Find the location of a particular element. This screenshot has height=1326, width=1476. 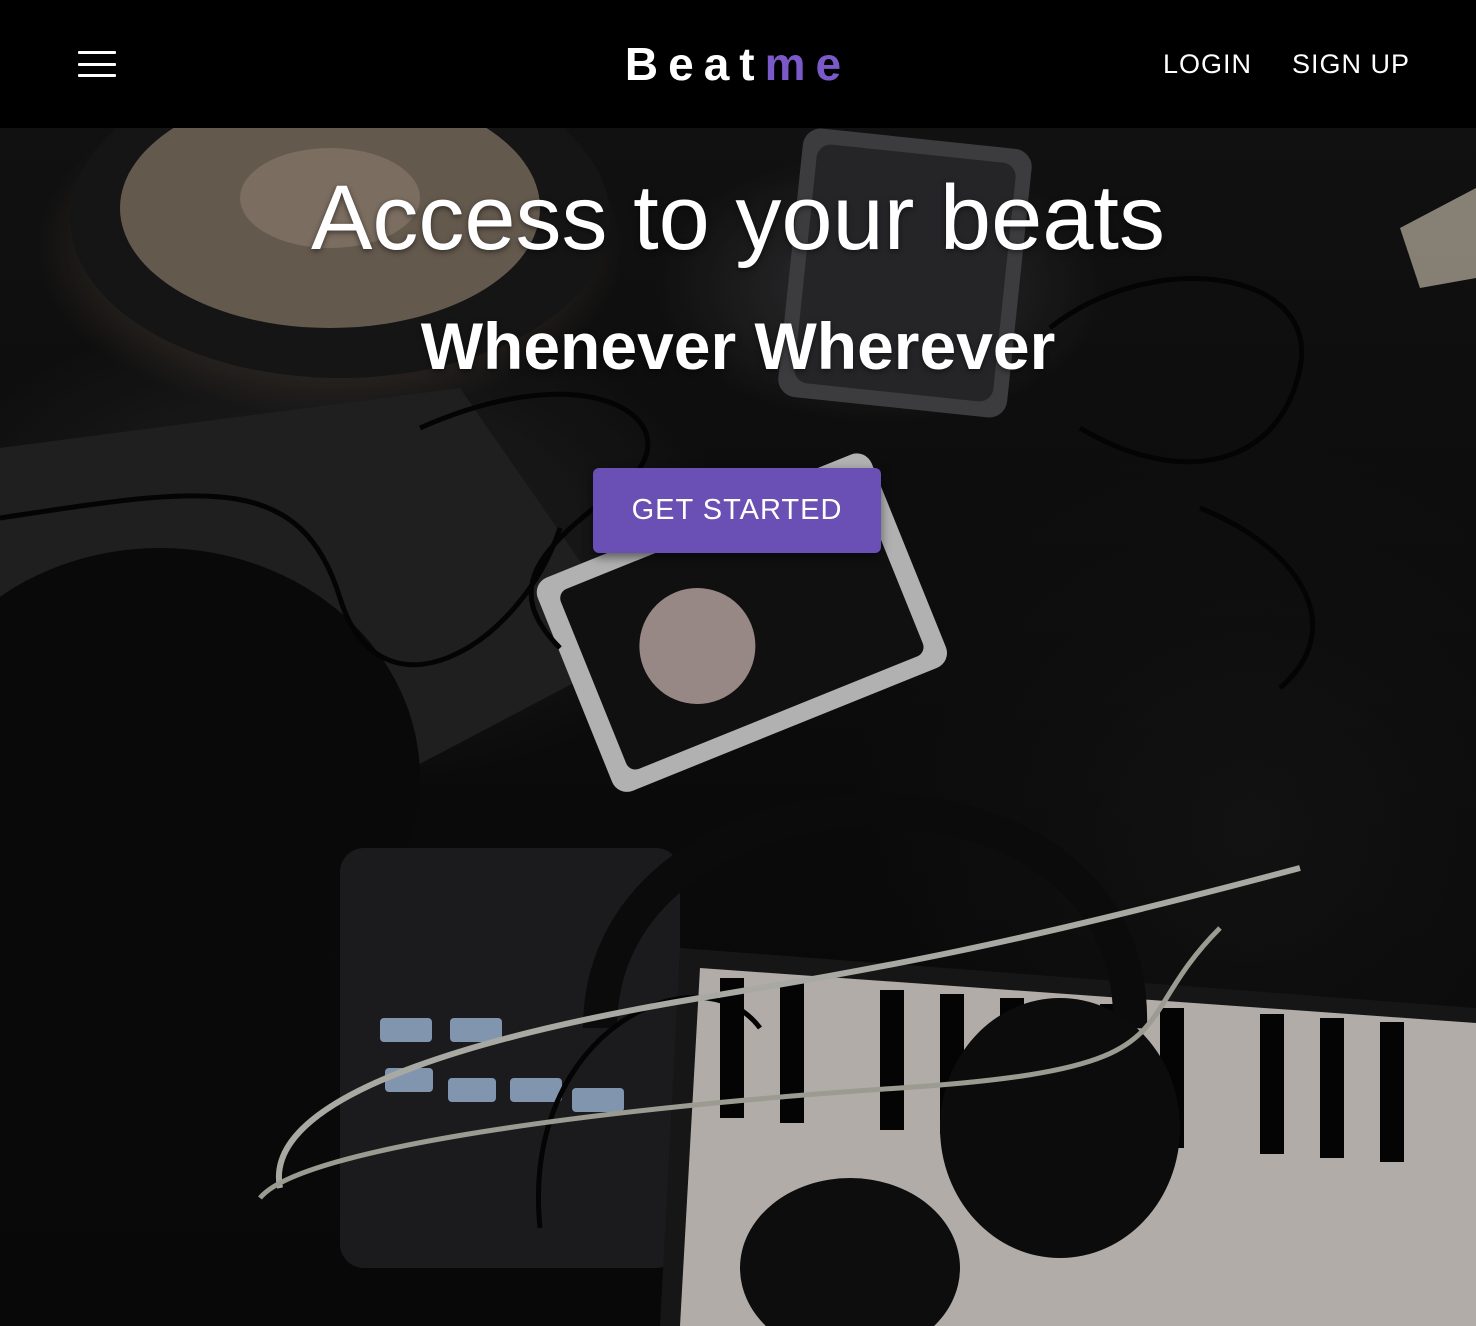

brand-main: Beat is located at coordinates (694, 64).